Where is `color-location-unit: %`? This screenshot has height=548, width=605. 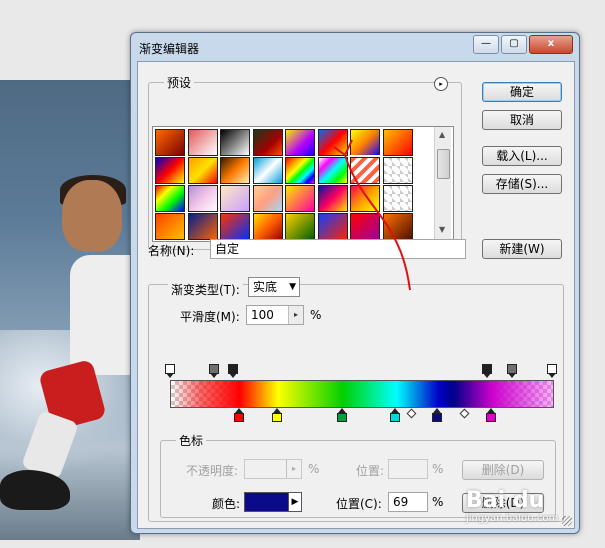 color-location-unit: % is located at coordinates (438, 502).